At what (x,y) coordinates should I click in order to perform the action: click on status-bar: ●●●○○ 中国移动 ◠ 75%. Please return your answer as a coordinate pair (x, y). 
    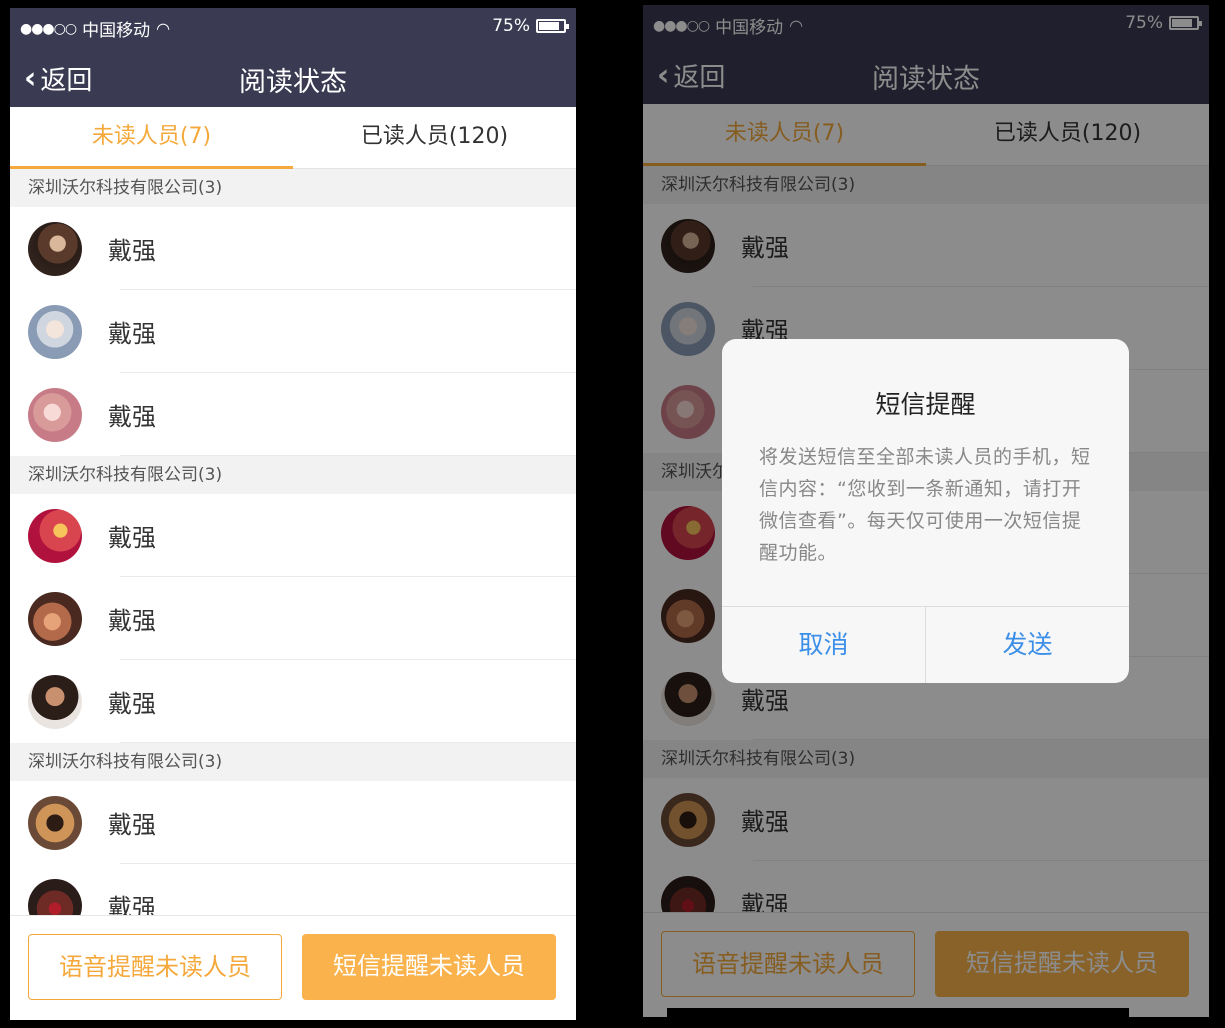
    Looking at the image, I should click on (293, 27).